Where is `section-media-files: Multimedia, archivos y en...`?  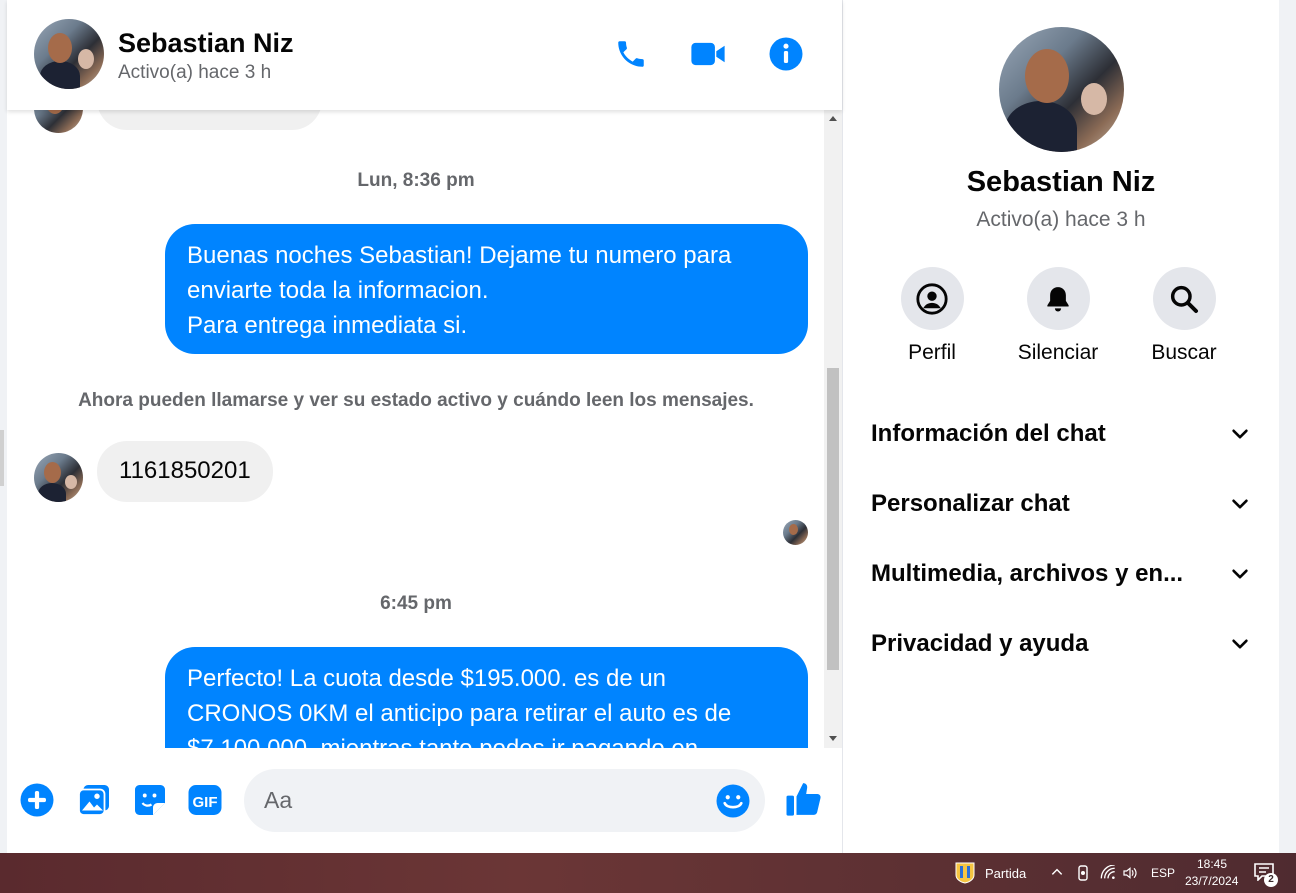 section-media-files: Multimedia, archivos y en... is located at coordinates (1061, 574).